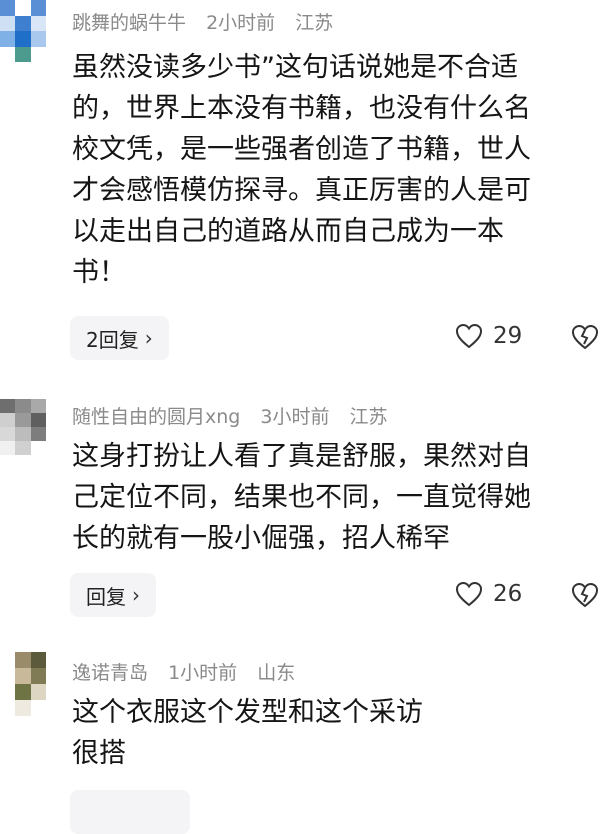 The width and height of the screenshot is (600, 834). Describe the element at coordinates (241, 23) in the screenshot. I see `timestamp: 2小时前` at that location.